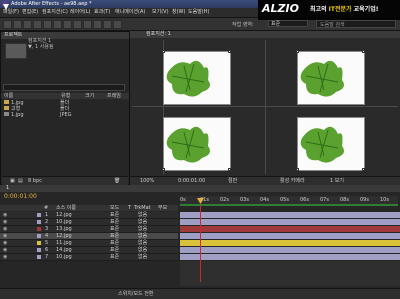  What do you see at coordinates (64, 250) in the screenshot?
I see `layer-name: 14.jpg` at bounding box center [64, 250].